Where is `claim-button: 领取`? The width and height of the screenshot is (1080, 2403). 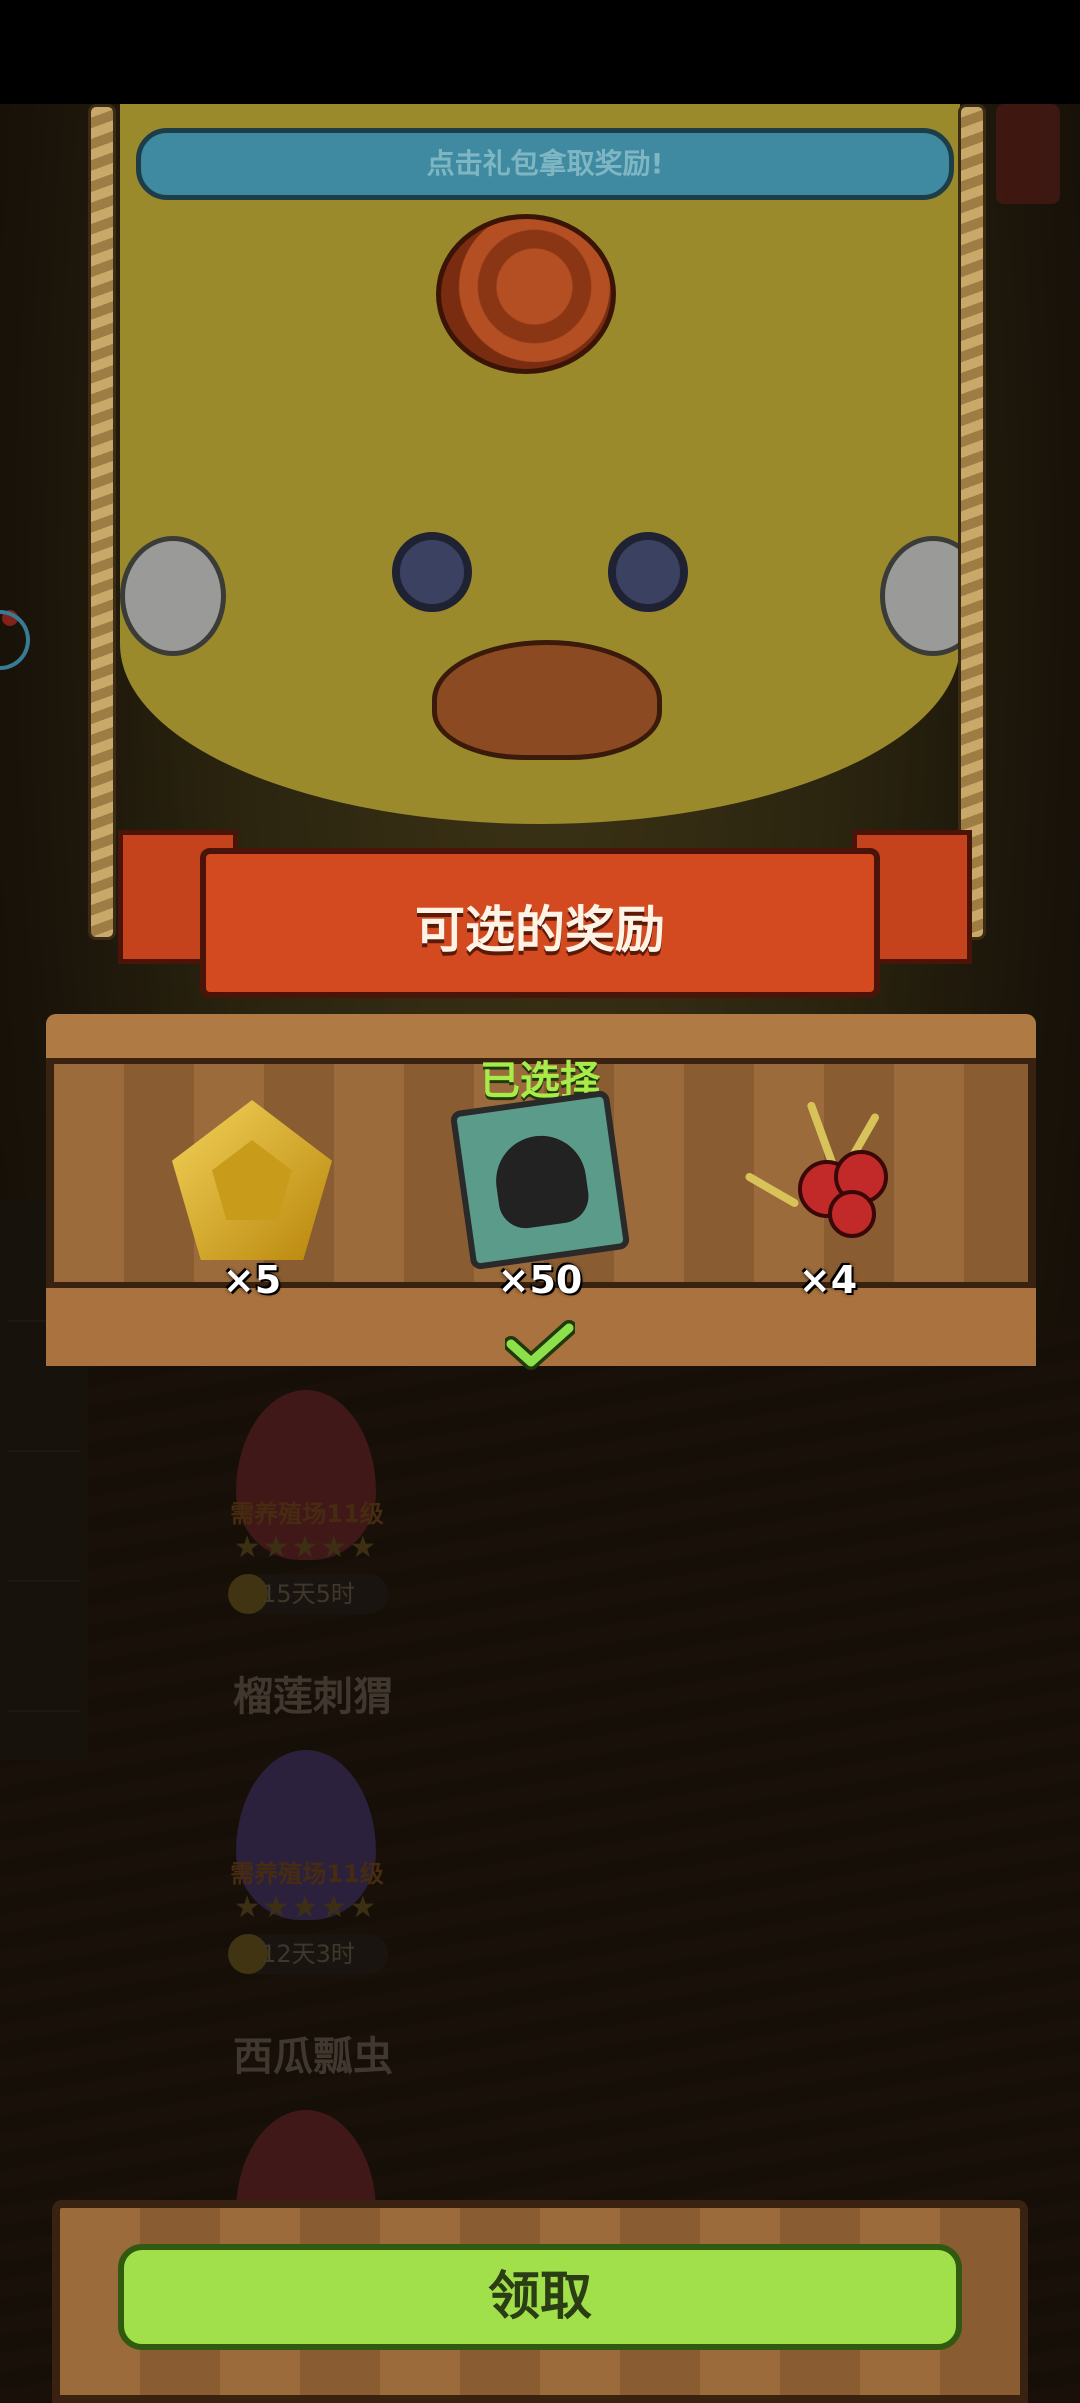
claim-button: 领取 is located at coordinates (540, 2297).